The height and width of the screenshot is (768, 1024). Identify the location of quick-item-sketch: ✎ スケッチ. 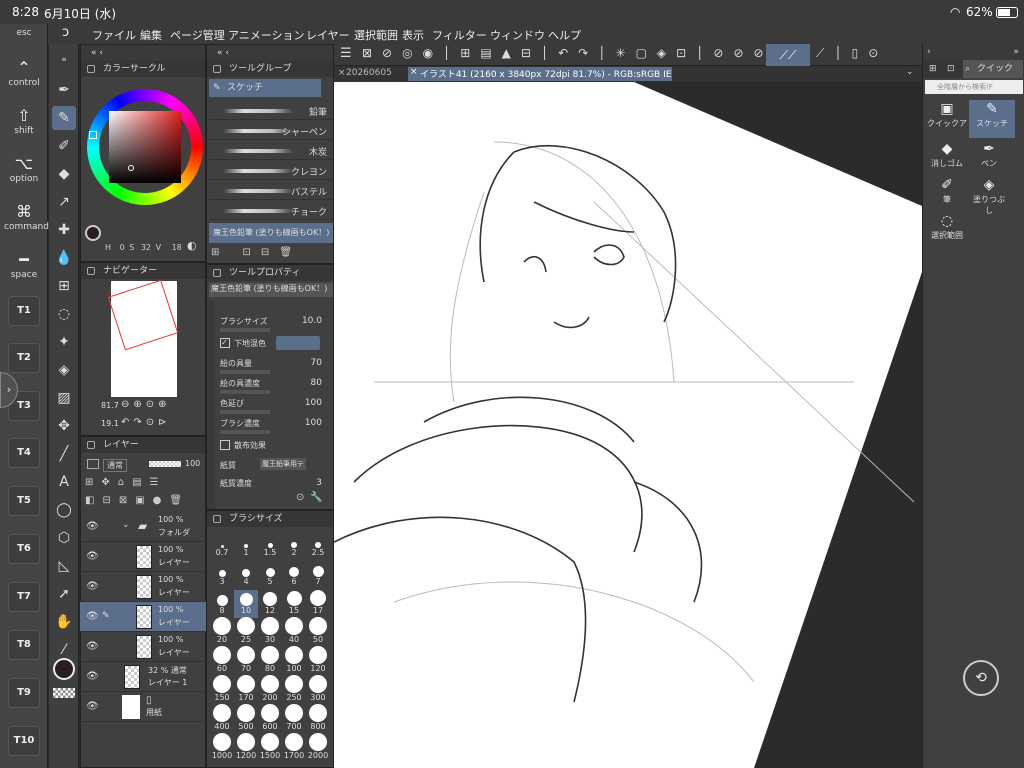
(992, 119).